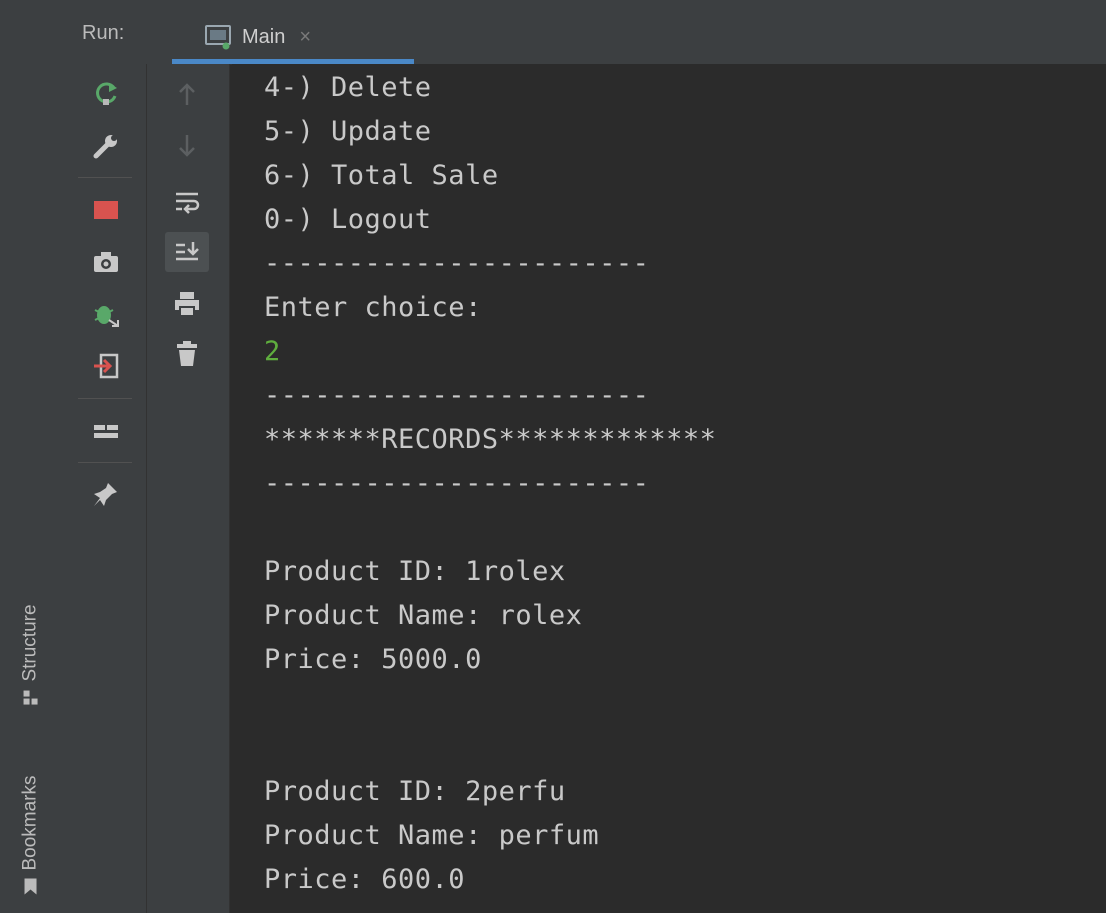  What do you see at coordinates (348, 87) in the screenshot?
I see `menu-line-delete: 4-) Delete` at bounding box center [348, 87].